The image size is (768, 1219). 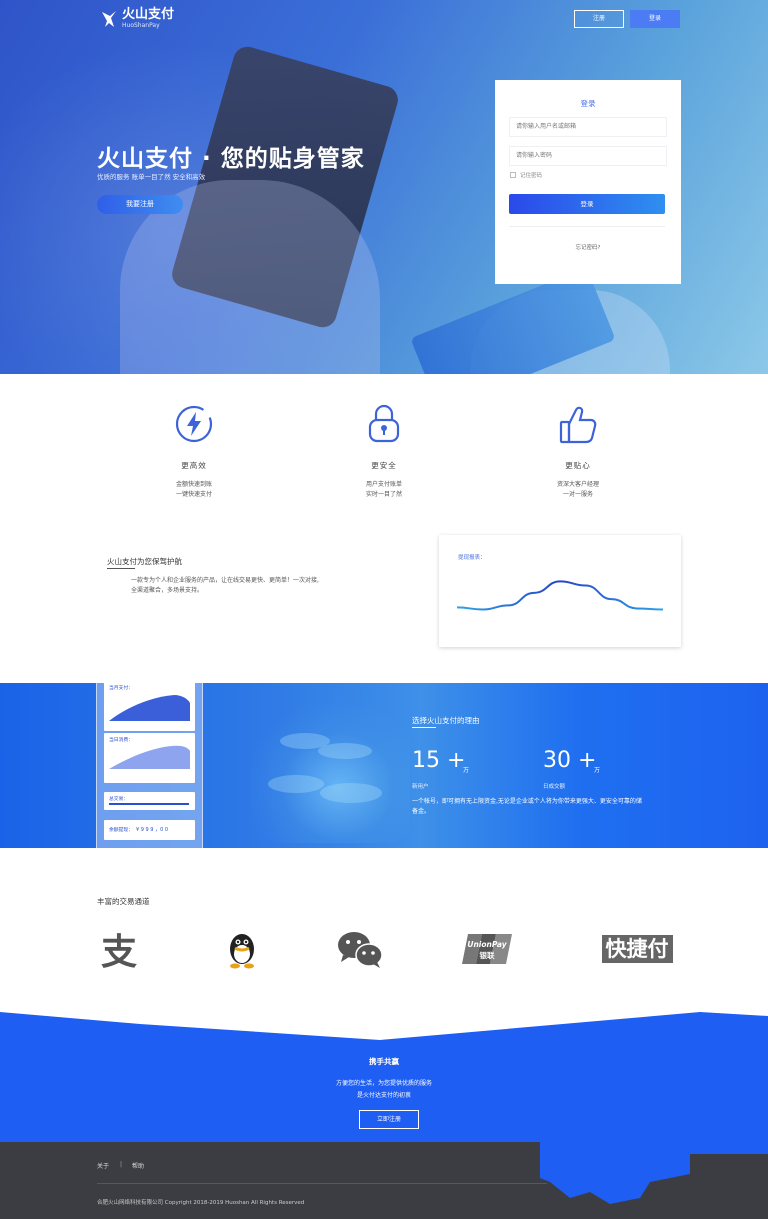 I want to click on channels-title: 丰富的交易通道, so click(x=123, y=901).